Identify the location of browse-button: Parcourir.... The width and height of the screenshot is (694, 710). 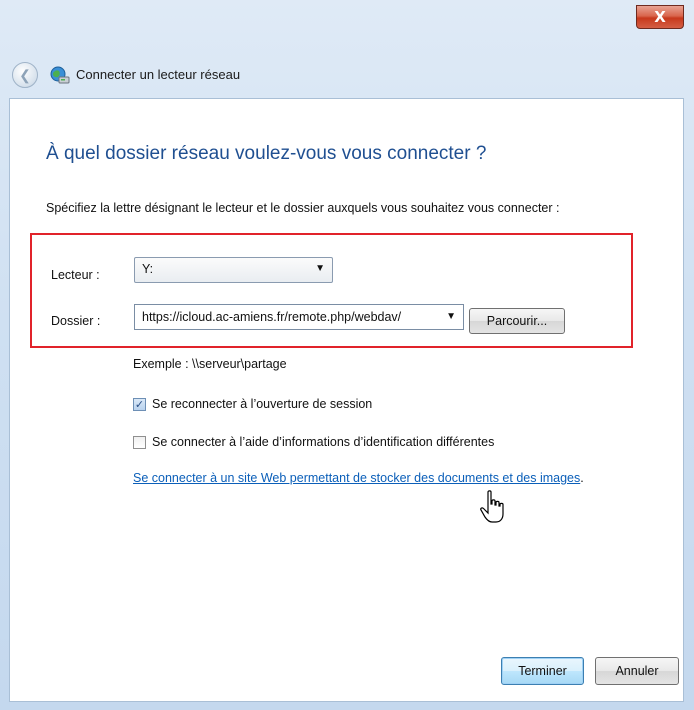
(517, 321).